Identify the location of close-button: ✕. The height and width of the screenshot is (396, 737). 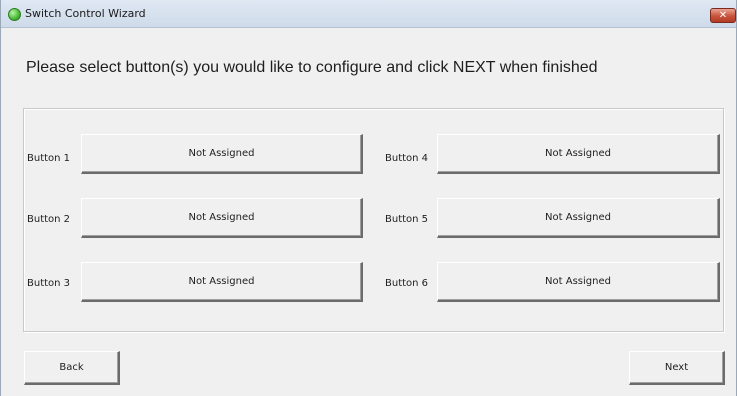
(723, 15).